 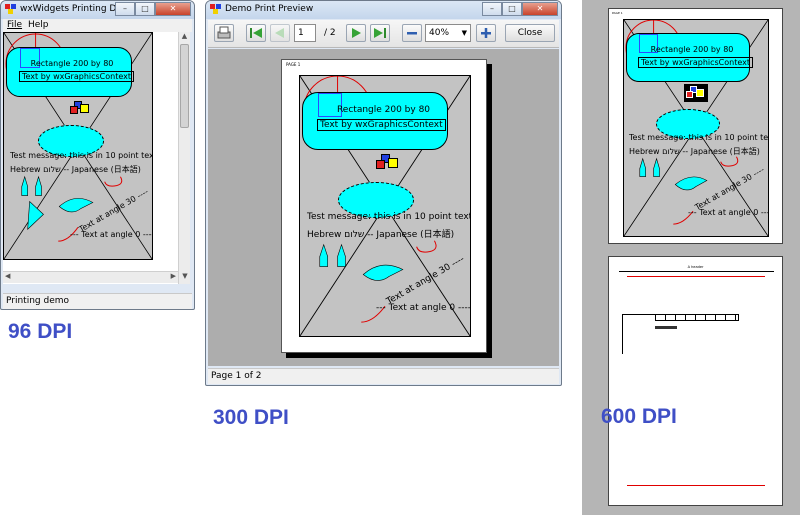 I want to click on scroll-up-arrow: ▲, so click(x=184, y=38).